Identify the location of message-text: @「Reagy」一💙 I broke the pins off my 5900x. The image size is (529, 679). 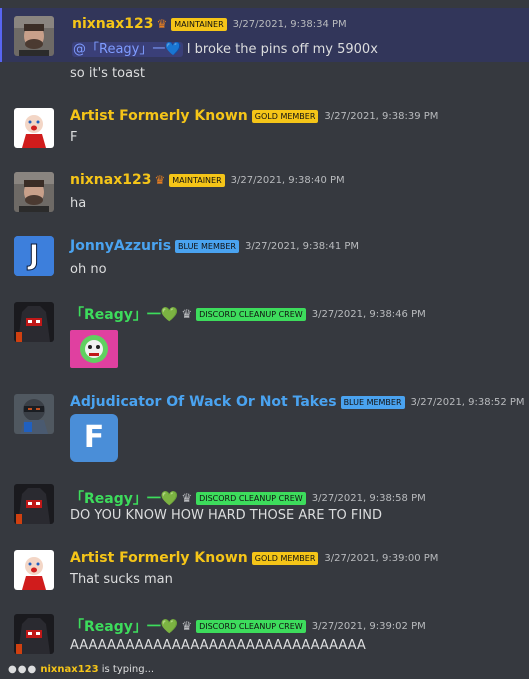
(225, 47).